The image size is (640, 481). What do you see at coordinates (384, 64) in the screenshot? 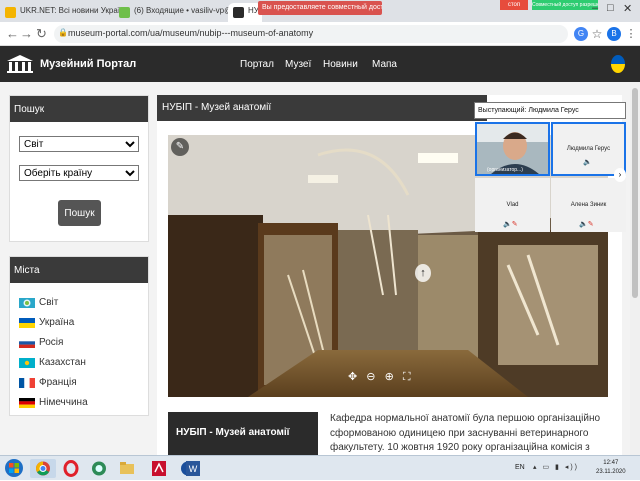
I see `nav-map: Мапа` at bounding box center [384, 64].